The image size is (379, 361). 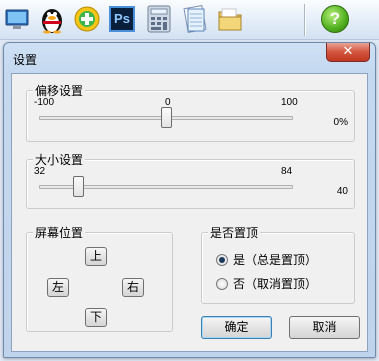 I want to click on topmost-group: 是否置顶 是（总是置顶） 否（取消置顶）, so click(x=278, y=264).